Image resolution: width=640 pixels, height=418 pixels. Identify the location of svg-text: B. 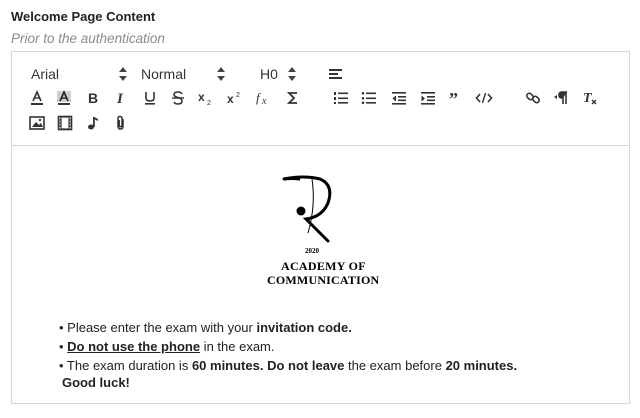
(93, 98).